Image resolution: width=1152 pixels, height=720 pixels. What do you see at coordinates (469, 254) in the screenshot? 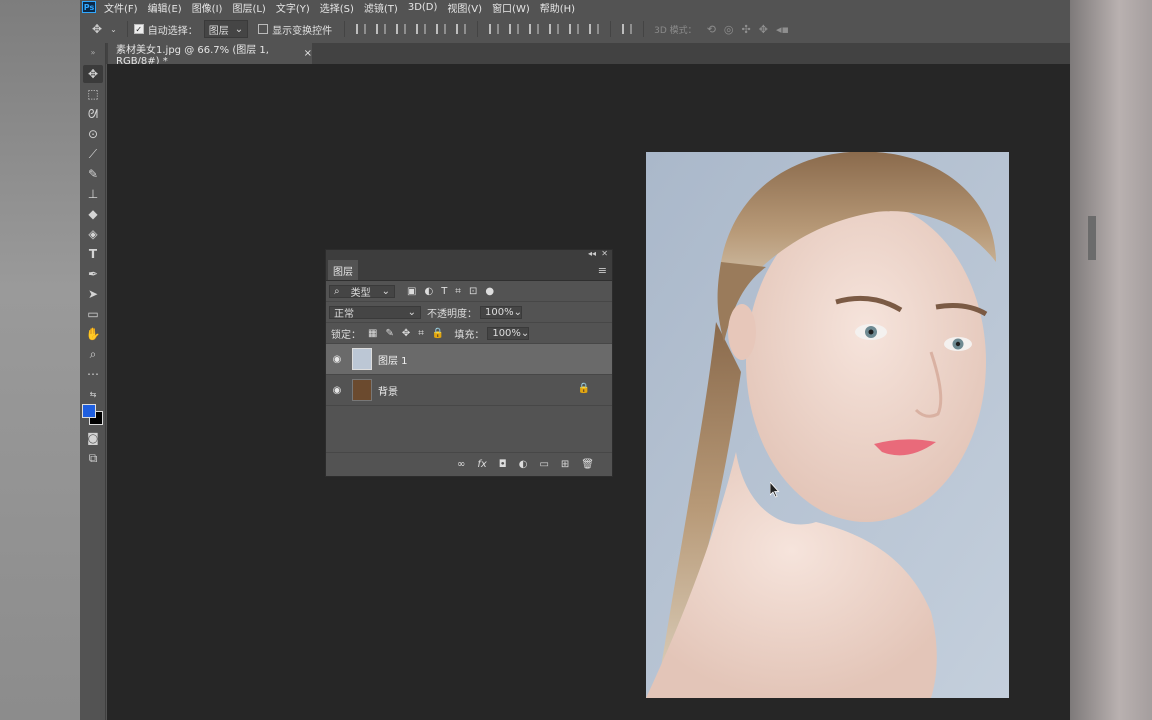
I see `panel-titlebar: ◂◂ ✕` at bounding box center [469, 254].